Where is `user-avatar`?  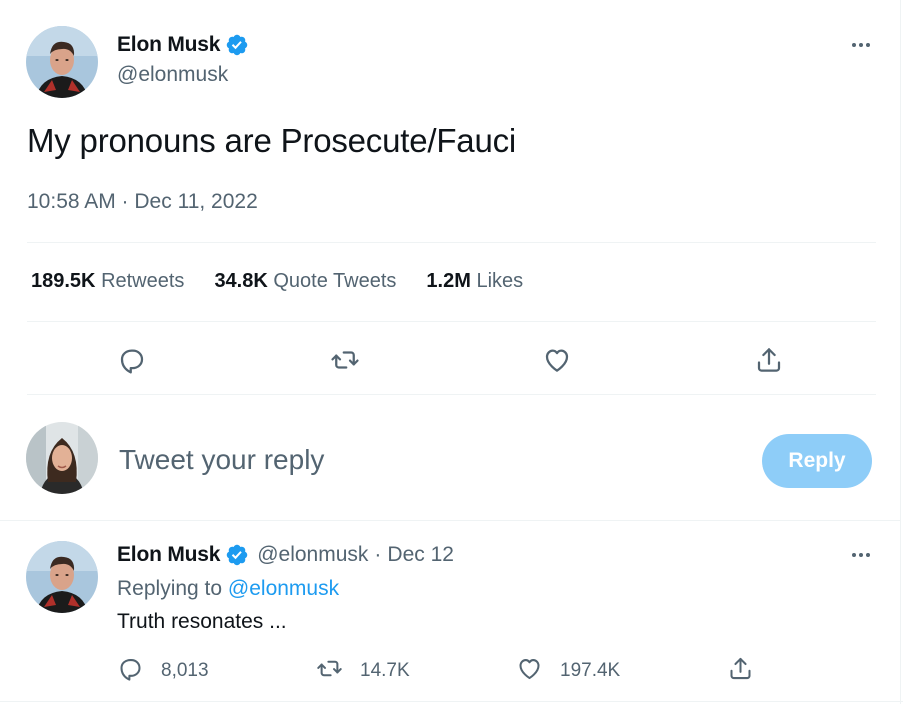 user-avatar is located at coordinates (62, 458).